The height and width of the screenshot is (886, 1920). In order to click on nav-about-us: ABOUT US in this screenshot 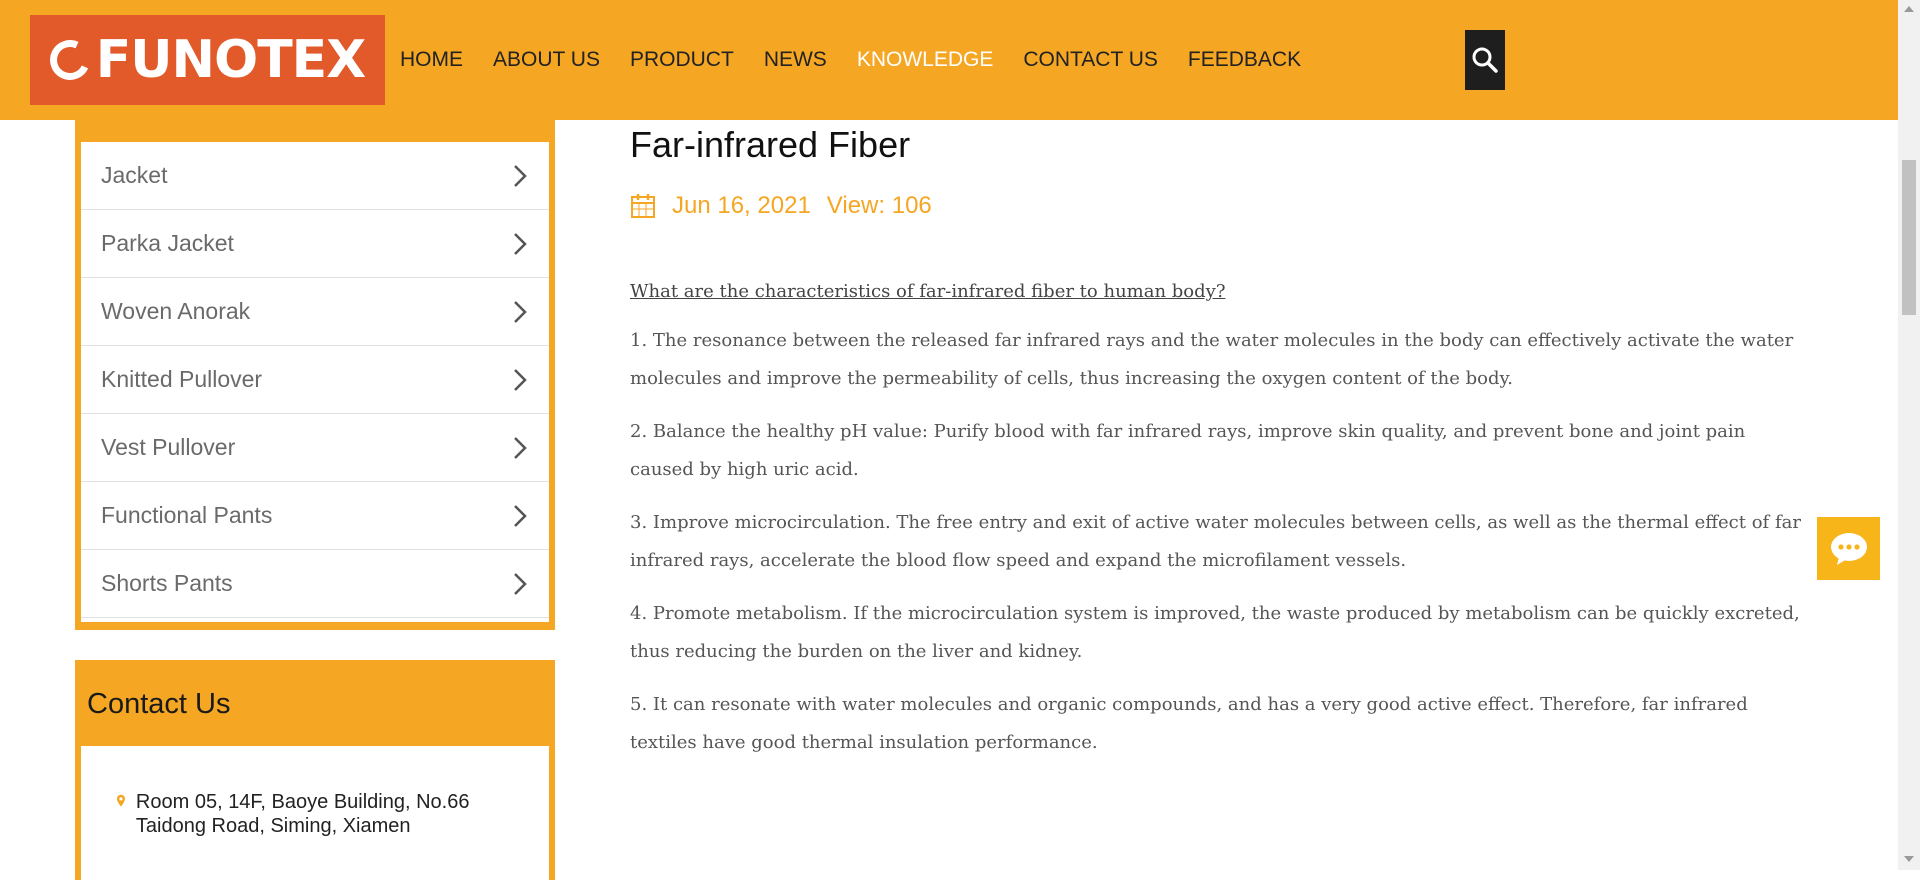, I will do `click(546, 60)`.